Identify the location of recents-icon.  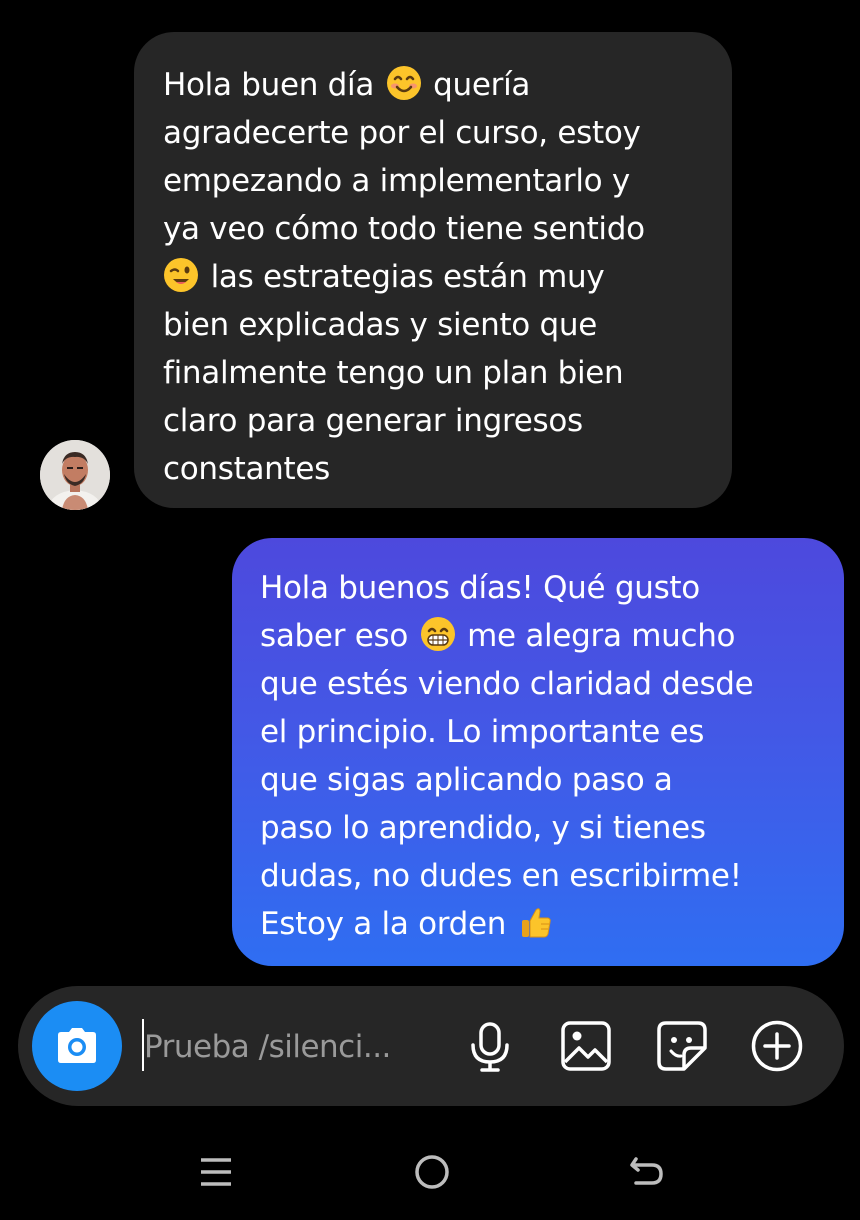
(216, 1172).